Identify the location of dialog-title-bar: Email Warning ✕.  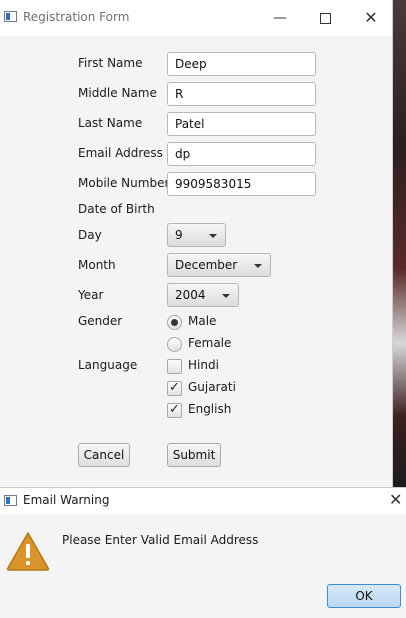
(203, 501).